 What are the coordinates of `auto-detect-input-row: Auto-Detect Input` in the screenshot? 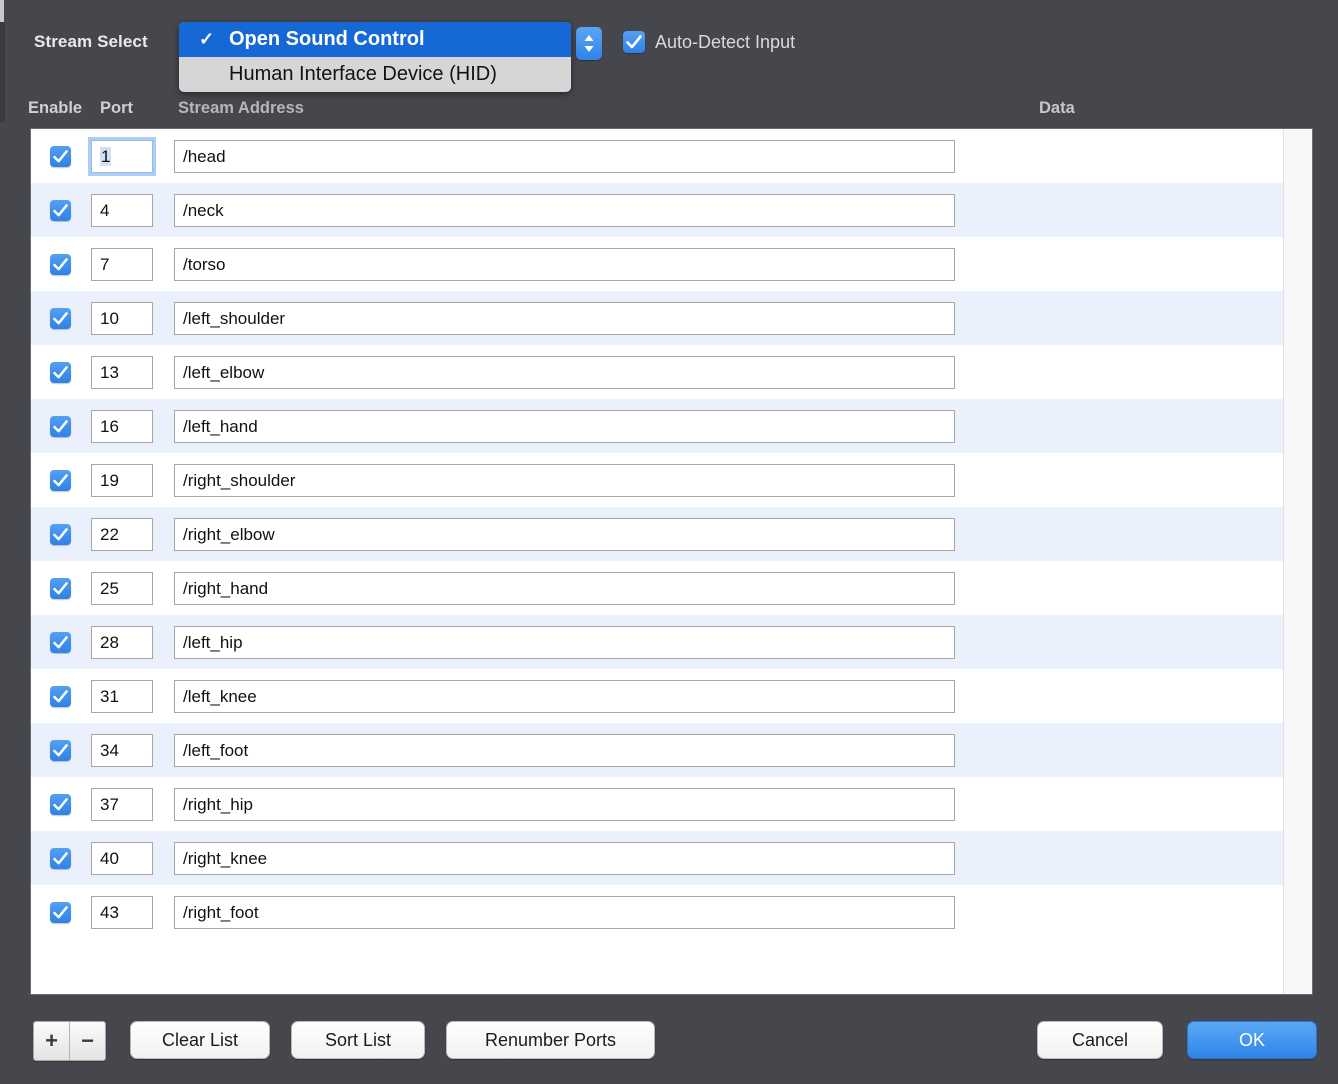 It's located at (709, 42).